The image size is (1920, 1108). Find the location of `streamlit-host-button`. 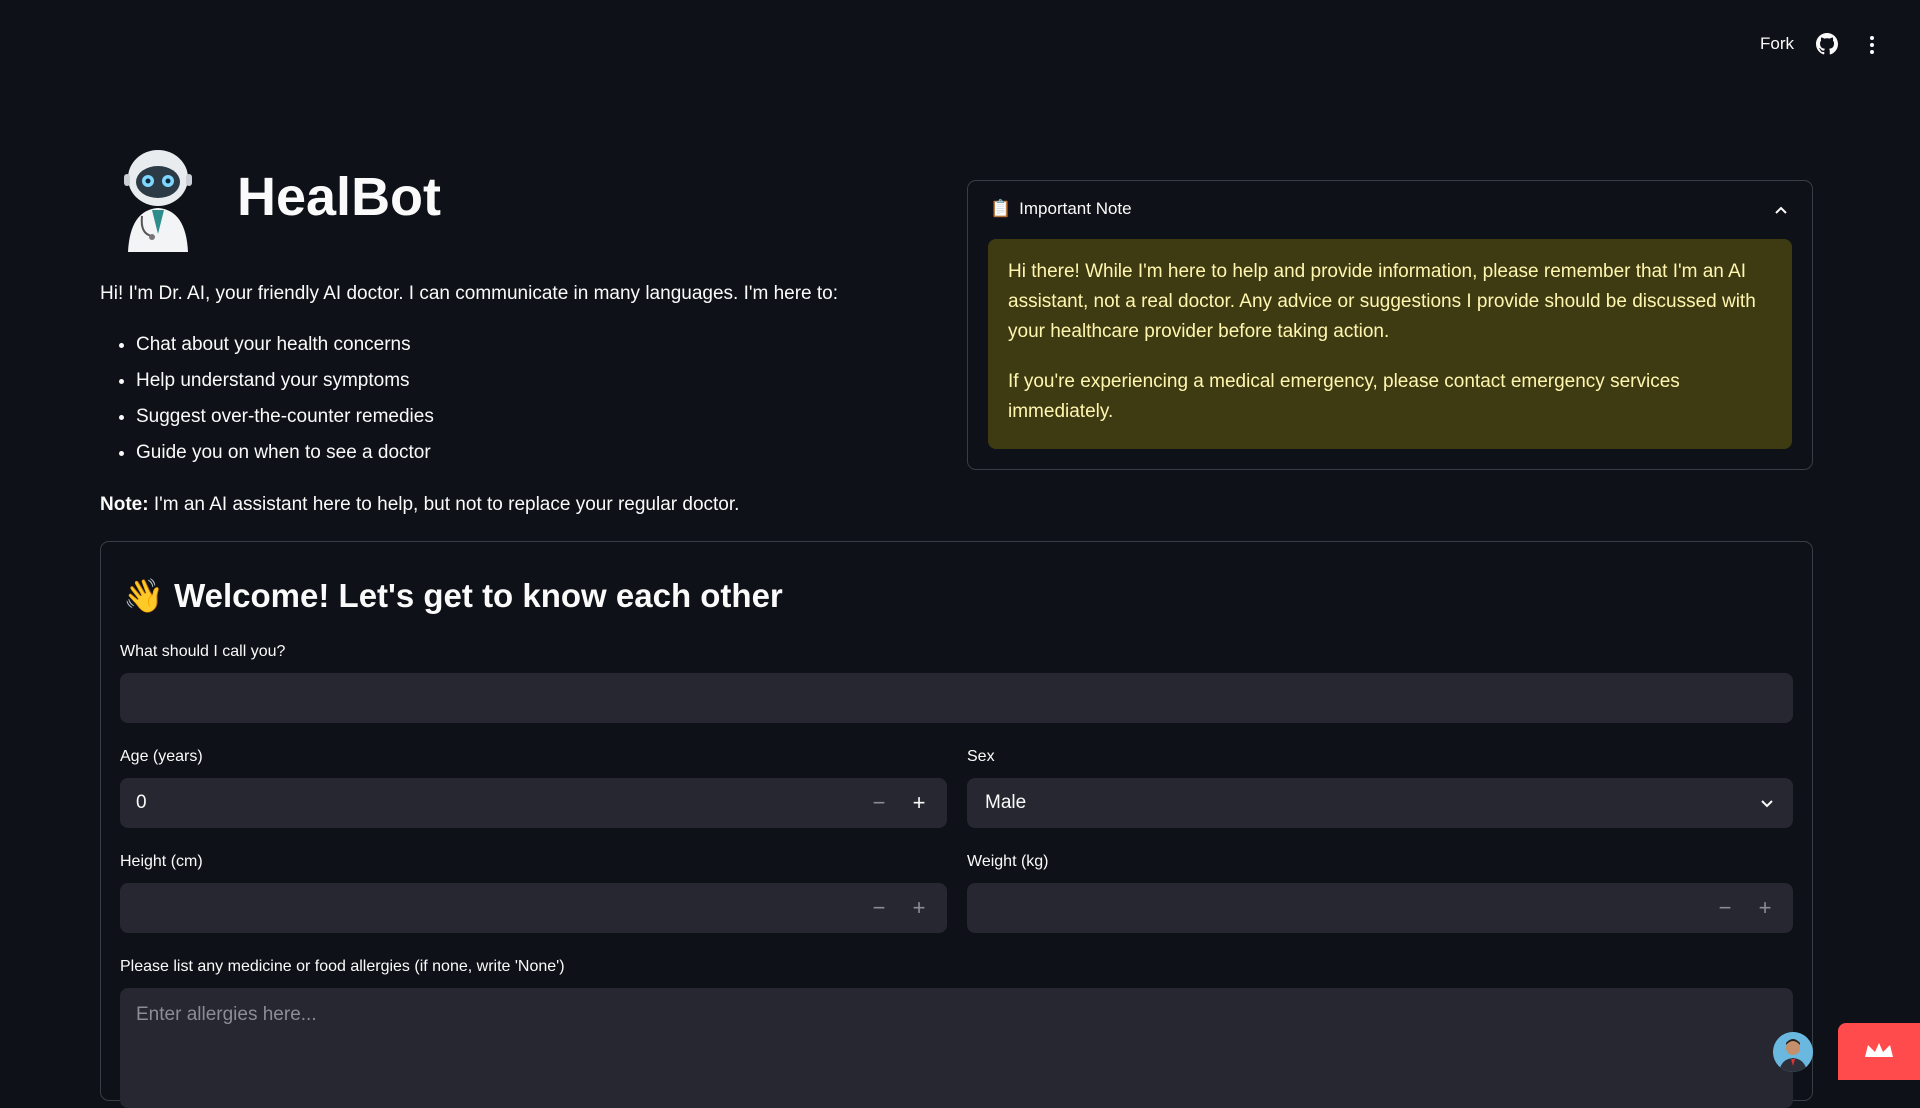

streamlit-host-button is located at coordinates (1879, 1051).